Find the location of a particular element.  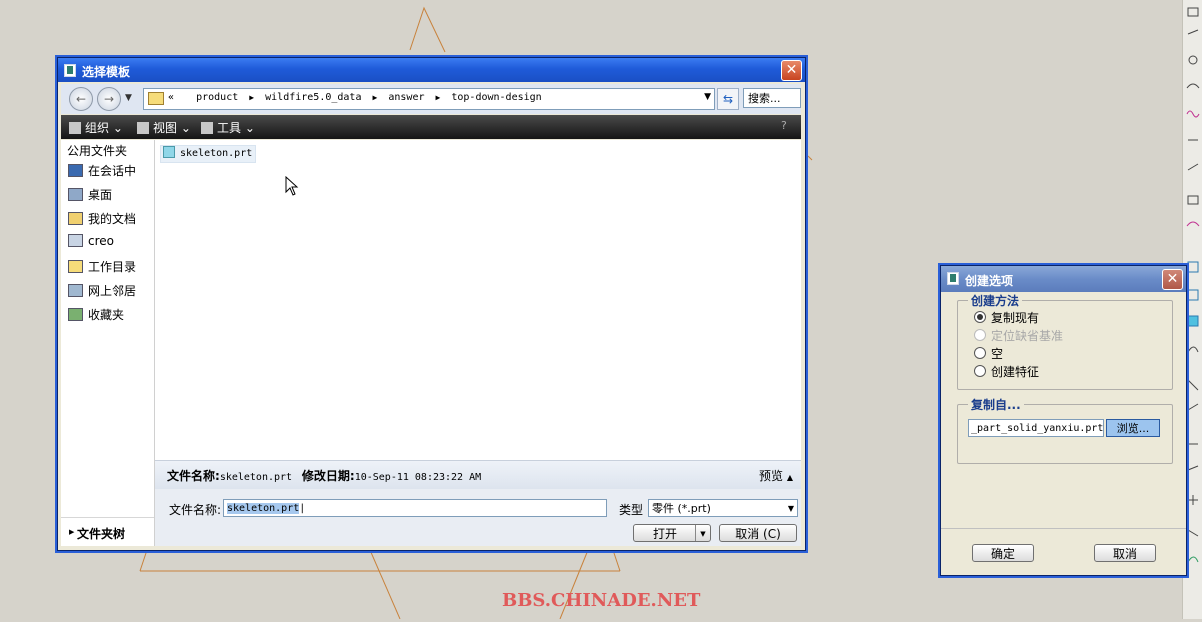

dialog-title: 选择模板 is located at coordinates (106, 72).